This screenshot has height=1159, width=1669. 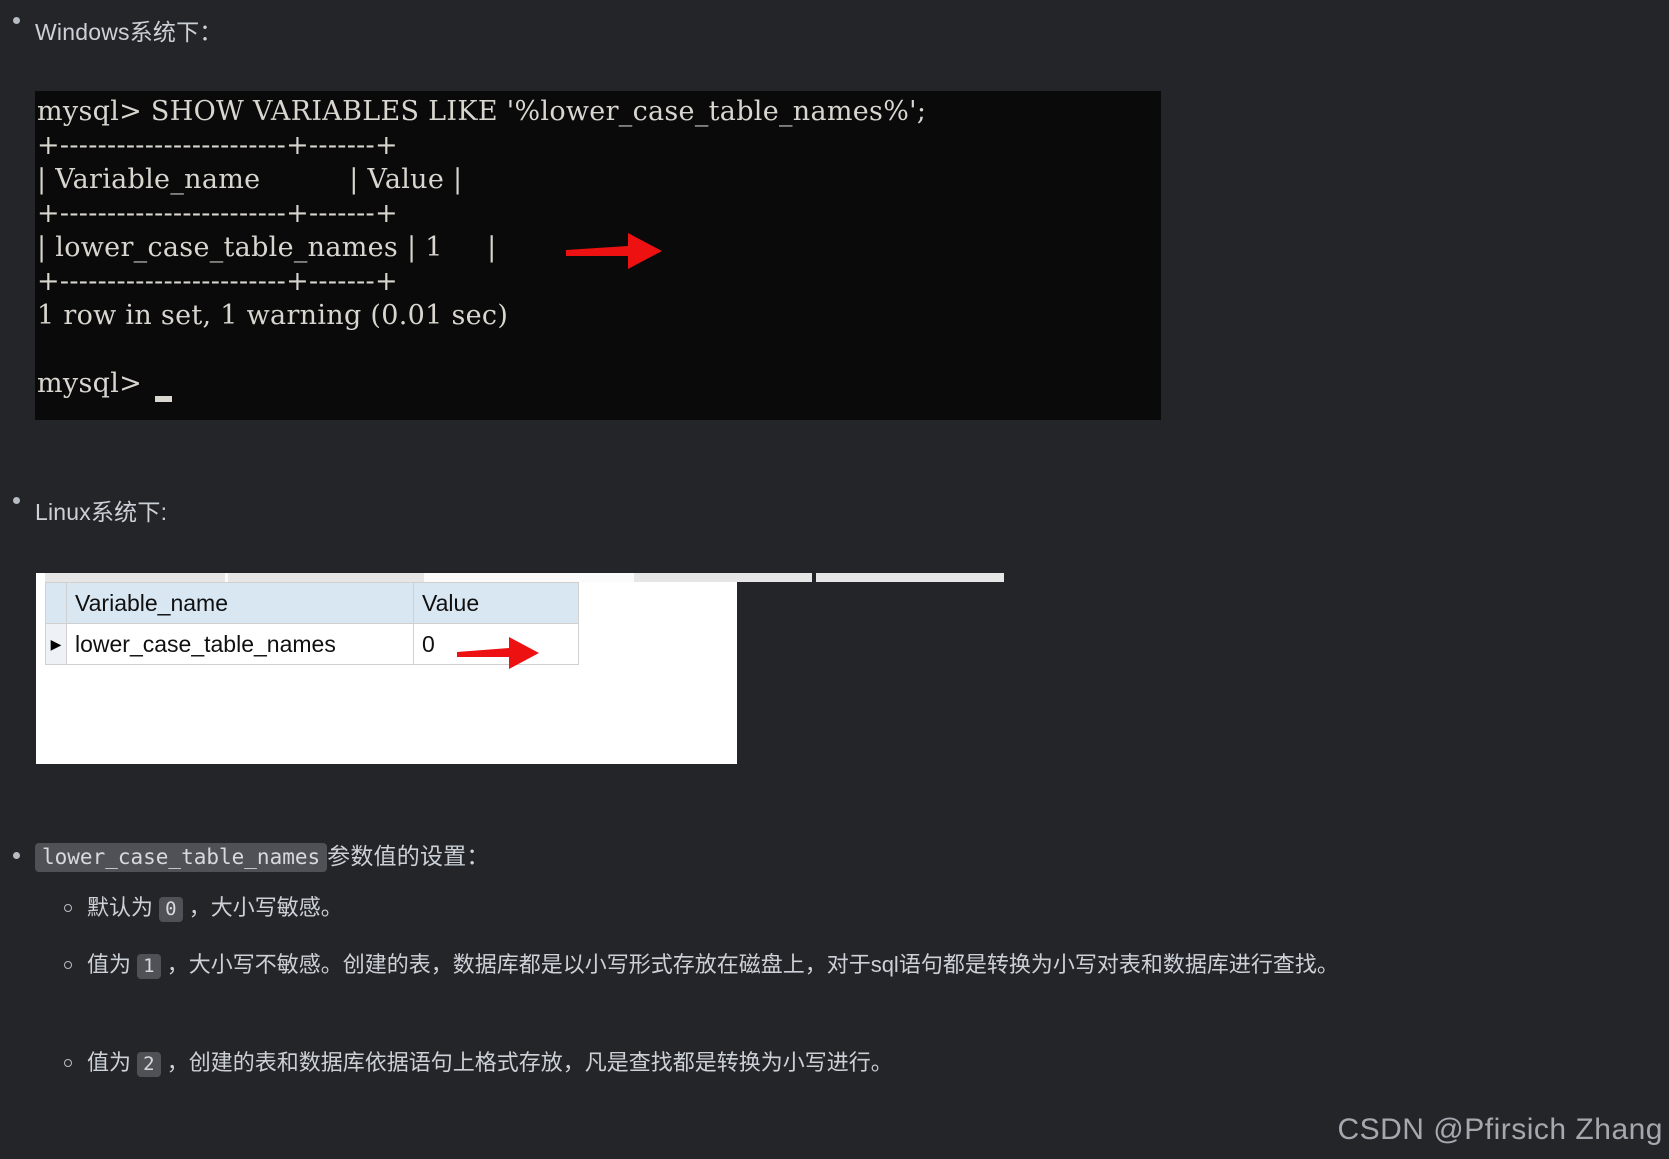 I want to click on sub-bullet-suffix: ，大小写敏感。, so click(x=262, y=907).